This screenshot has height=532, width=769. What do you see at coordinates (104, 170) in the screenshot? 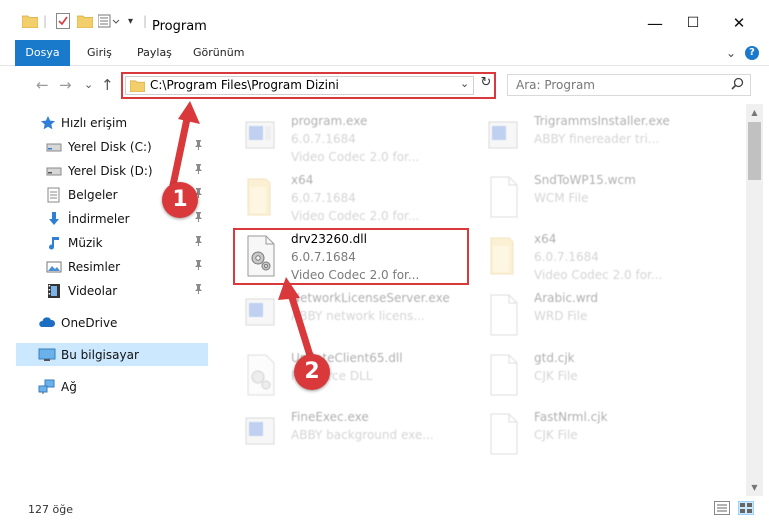
I see `sidebar-item-local-disk-d: Yerel Disk (D:)` at bounding box center [104, 170].